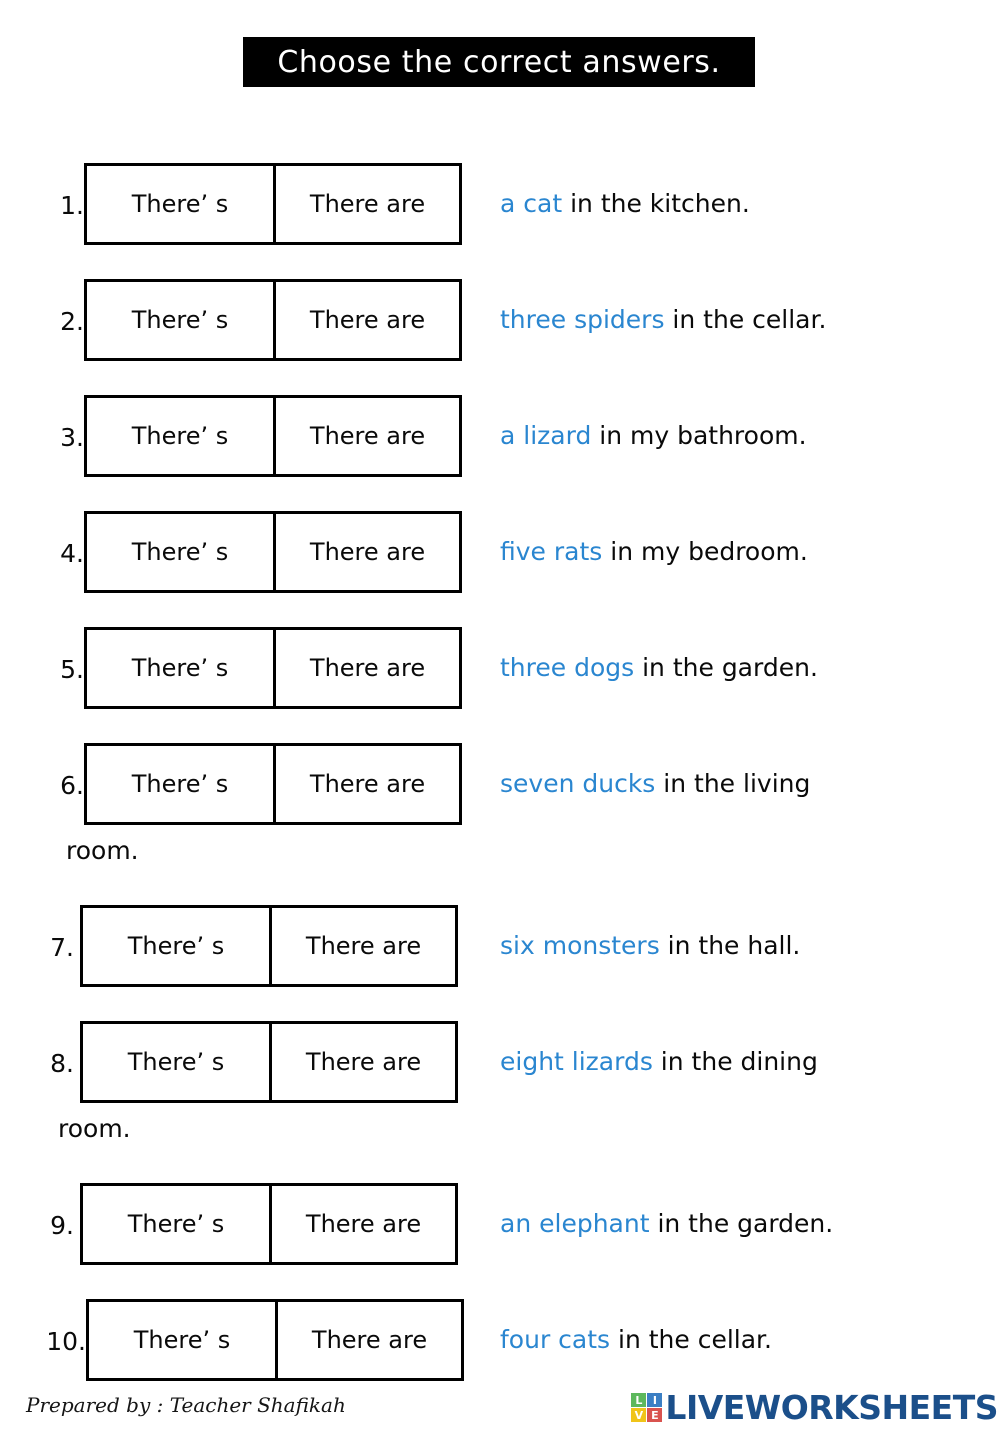  What do you see at coordinates (655, 1415) in the screenshot?
I see `logo-tile-e-icon: E` at bounding box center [655, 1415].